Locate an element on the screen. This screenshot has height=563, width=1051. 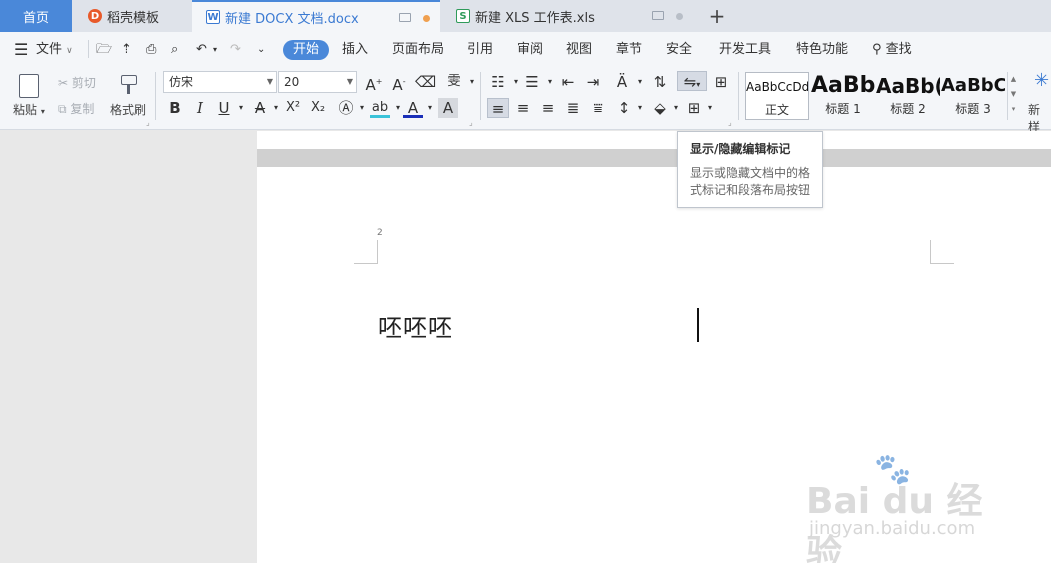
tab-home-label: 首页 is located at coordinates (35, 18).